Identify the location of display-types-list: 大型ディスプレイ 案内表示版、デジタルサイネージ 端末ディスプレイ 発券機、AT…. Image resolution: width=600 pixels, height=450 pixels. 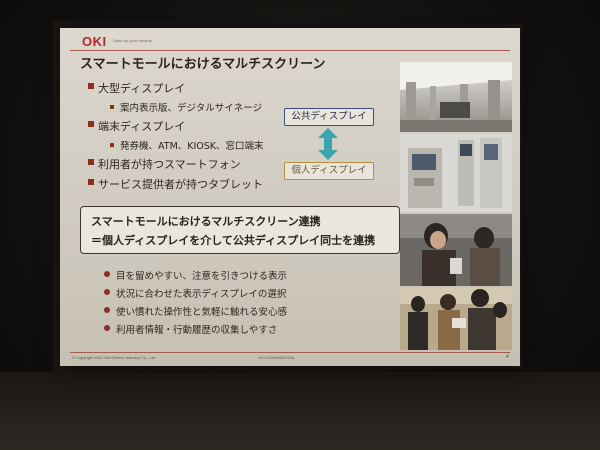
(176, 138).